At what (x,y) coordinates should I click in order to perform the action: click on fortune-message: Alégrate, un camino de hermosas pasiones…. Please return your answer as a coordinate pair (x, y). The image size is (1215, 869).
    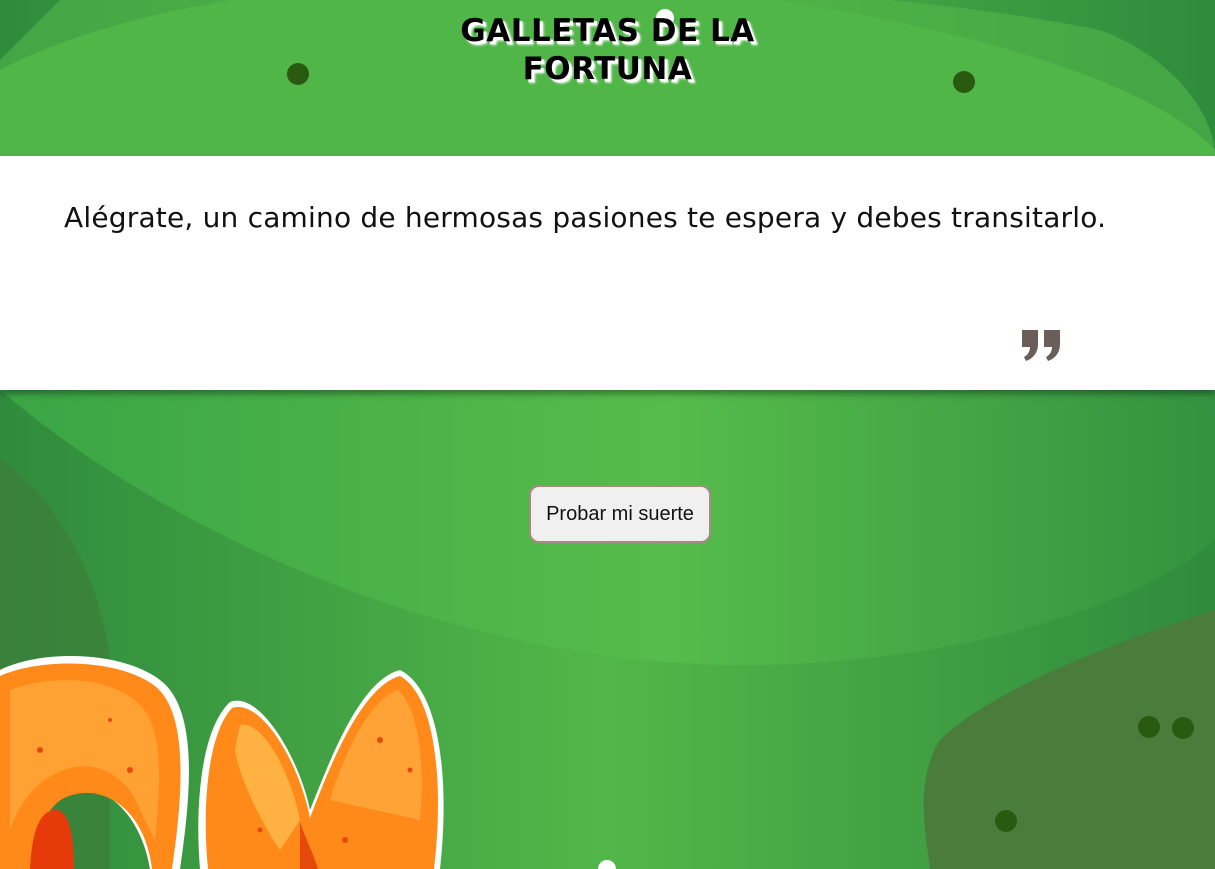
    Looking at the image, I should click on (585, 217).